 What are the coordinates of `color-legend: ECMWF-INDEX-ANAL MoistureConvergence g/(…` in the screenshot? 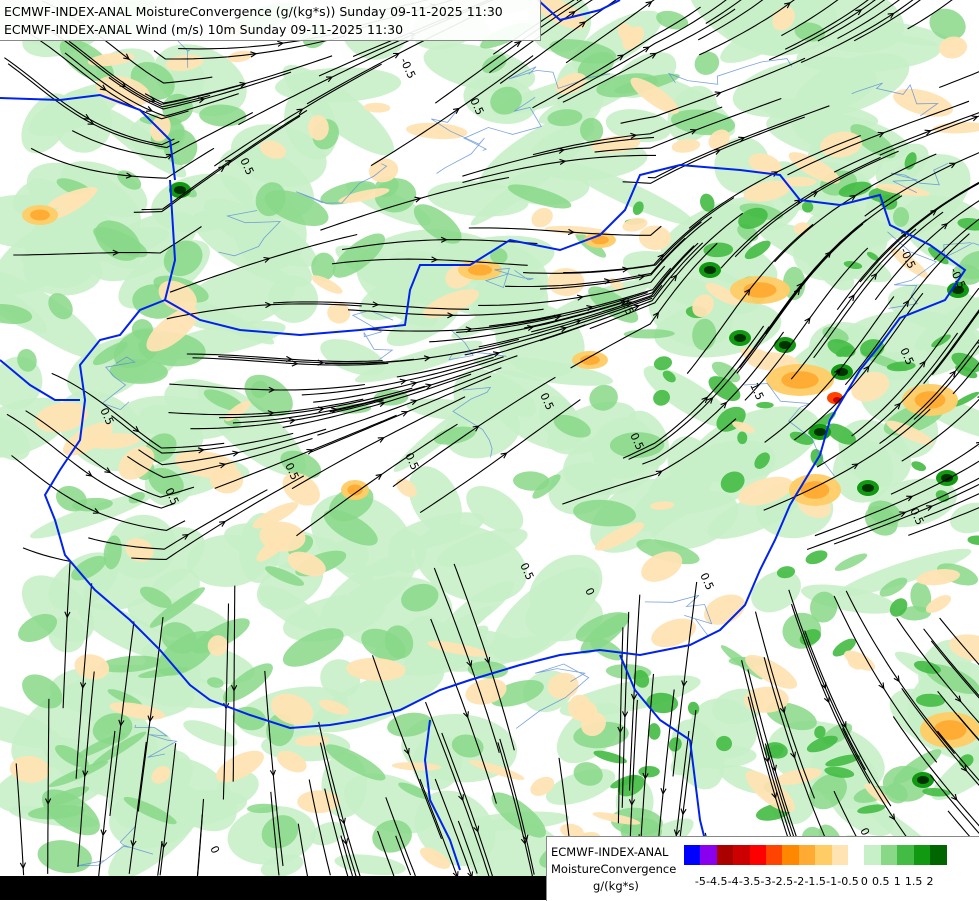 It's located at (762, 868).